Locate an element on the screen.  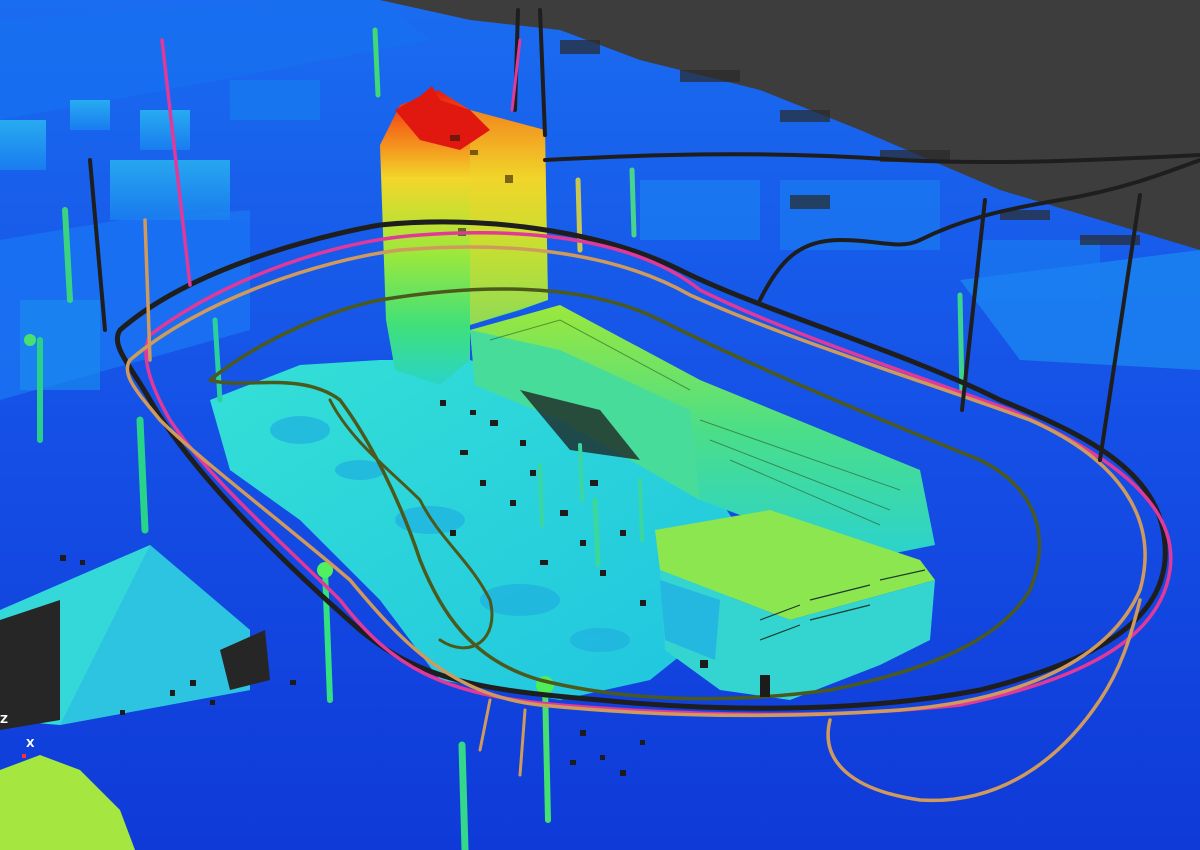
axis-orientation-widget: Z X is located at coordinates (30, 737).